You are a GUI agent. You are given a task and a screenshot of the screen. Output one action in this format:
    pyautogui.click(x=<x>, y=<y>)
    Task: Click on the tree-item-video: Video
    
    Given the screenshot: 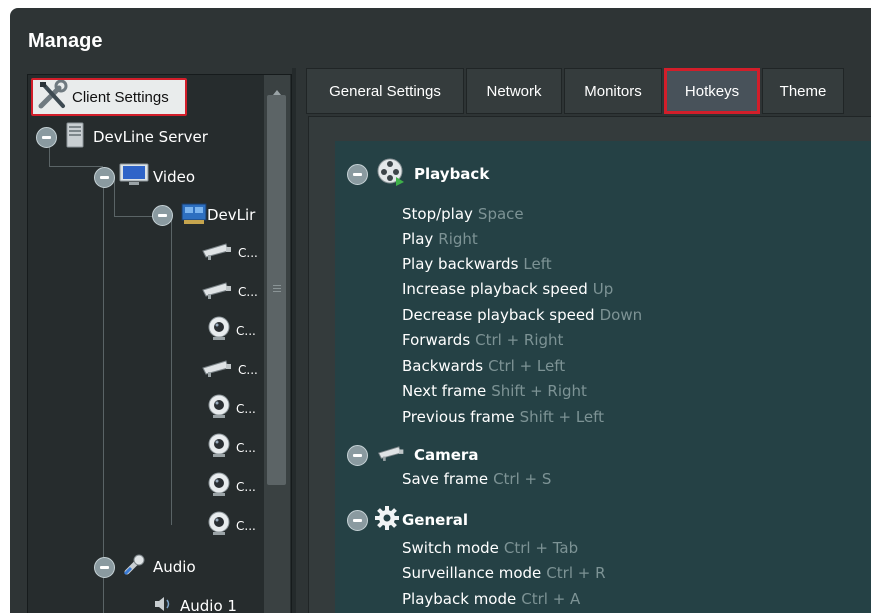 What is the action you would take?
    pyautogui.click(x=144, y=177)
    